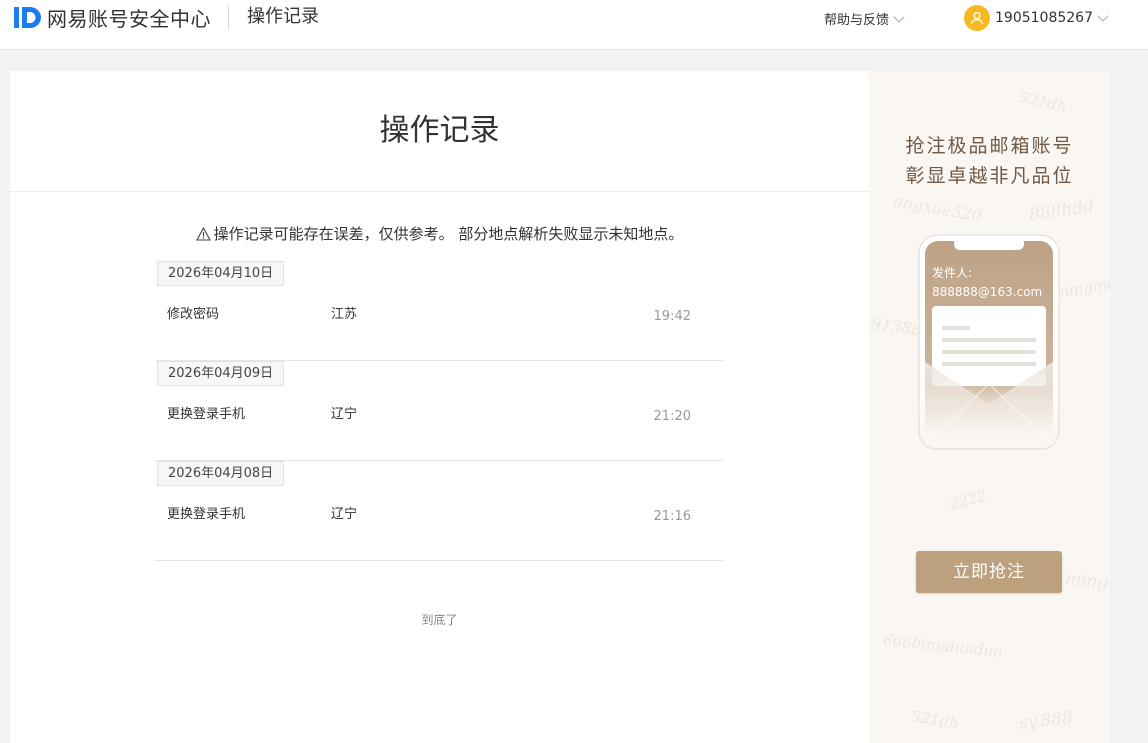 Image resolution: width=1148 pixels, height=743 pixels. I want to click on header-divider, so click(228, 17).